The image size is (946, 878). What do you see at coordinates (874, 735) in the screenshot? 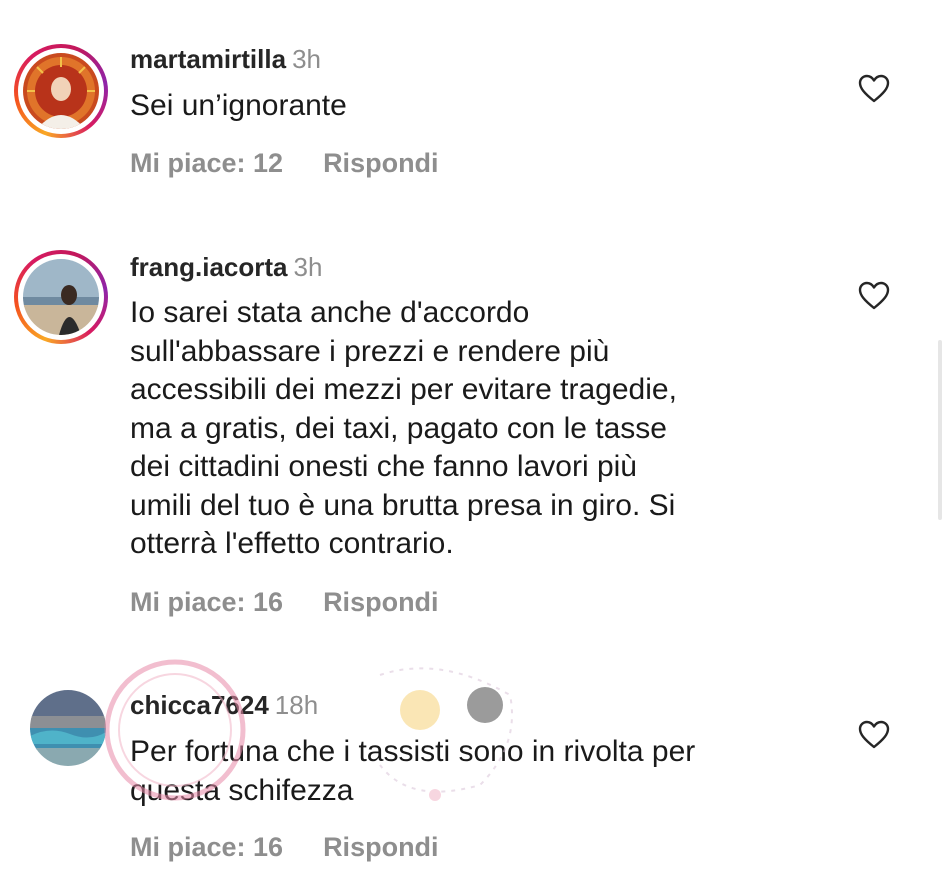
I see `heart-outline-icon` at bounding box center [874, 735].